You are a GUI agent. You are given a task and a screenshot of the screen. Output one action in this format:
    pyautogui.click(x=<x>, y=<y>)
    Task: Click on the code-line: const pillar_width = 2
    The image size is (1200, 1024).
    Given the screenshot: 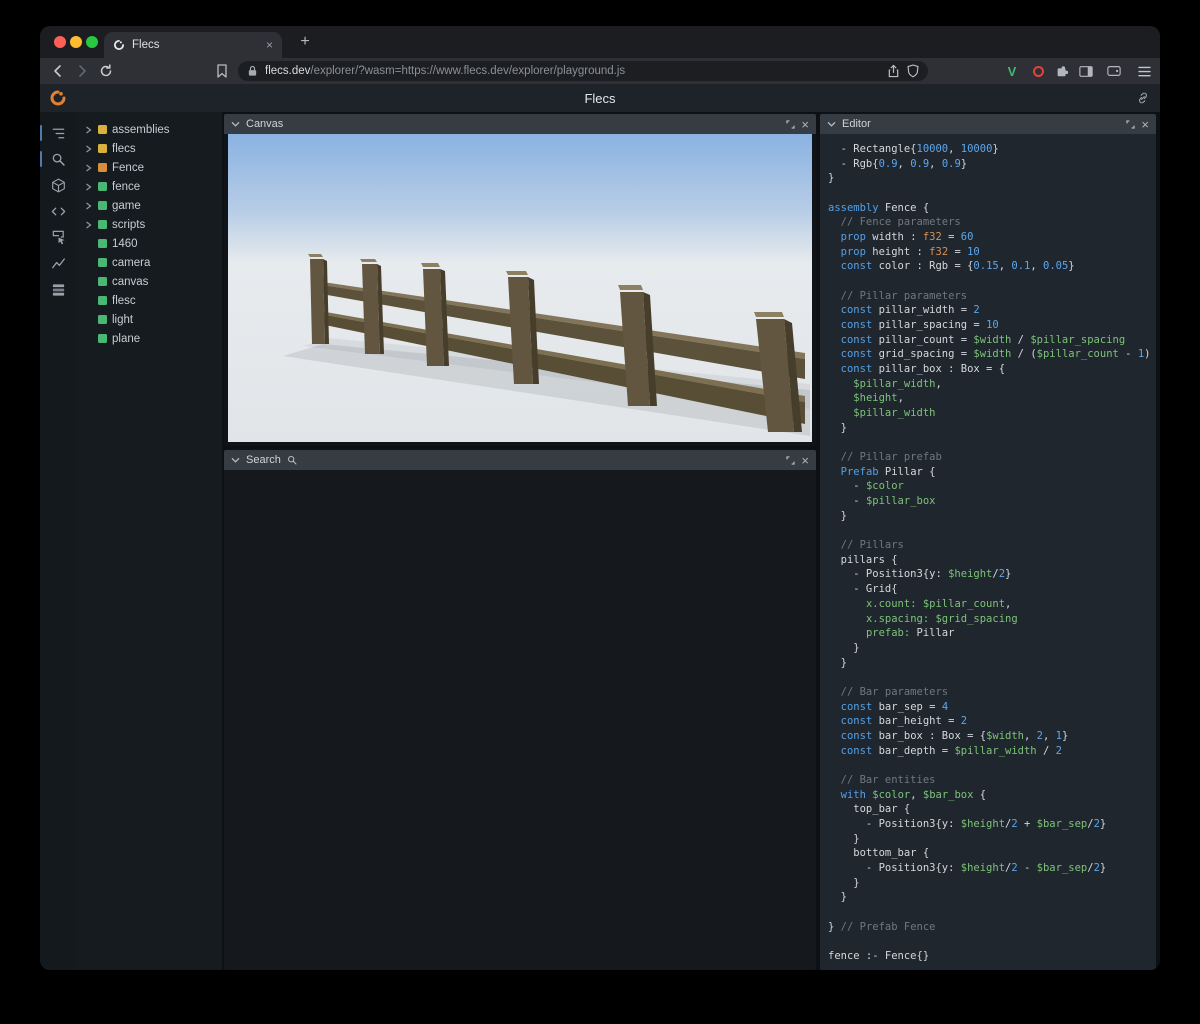 What is the action you would take?
    pyautogui.click(x=910, y=310)
    